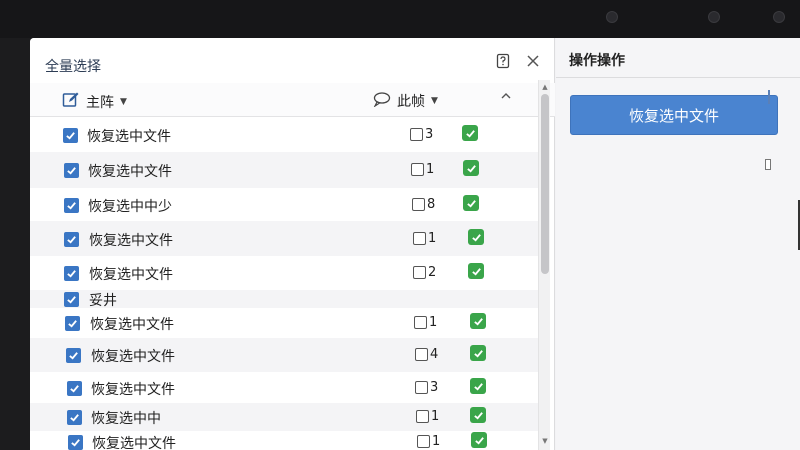 Image resolution: width=800 pixels, height=450 pixels. I want to click on column-frame-label: 此帧, so click(411, 102).